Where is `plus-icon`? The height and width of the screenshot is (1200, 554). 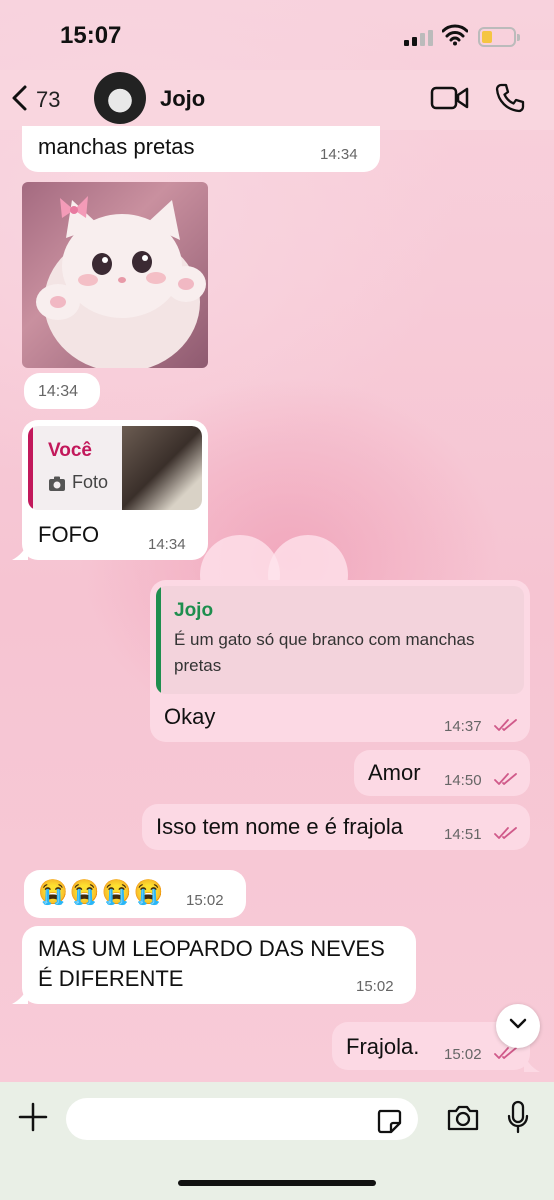 plus-icon is located at coordinates (33, 1119).